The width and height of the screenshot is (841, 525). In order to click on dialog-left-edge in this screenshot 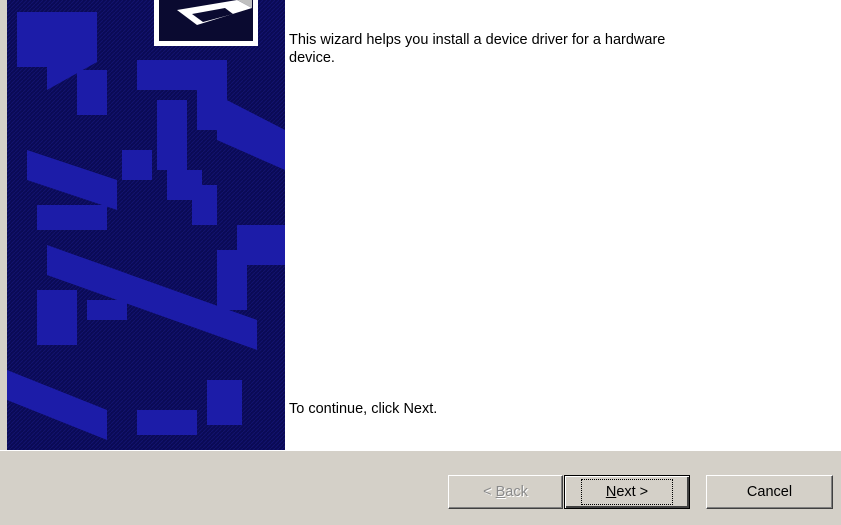, I will do `click(3, 225)`.